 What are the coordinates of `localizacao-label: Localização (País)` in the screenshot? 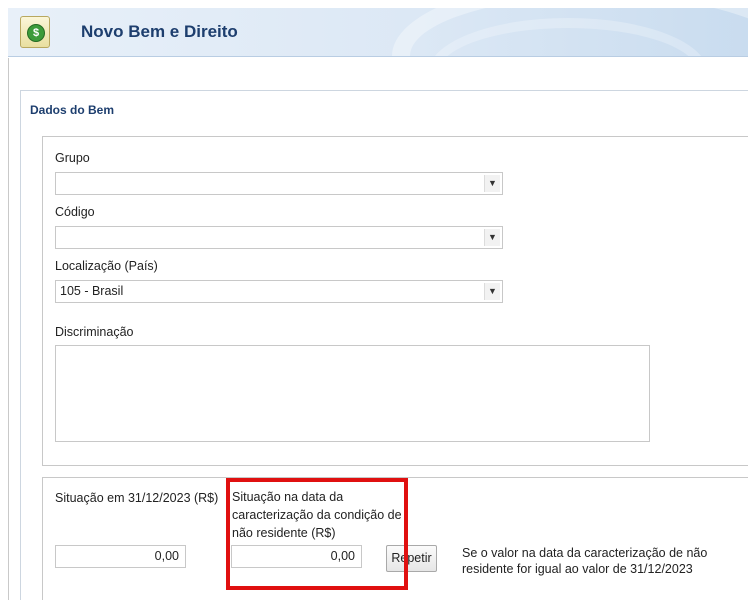 It's located at (106, 266).